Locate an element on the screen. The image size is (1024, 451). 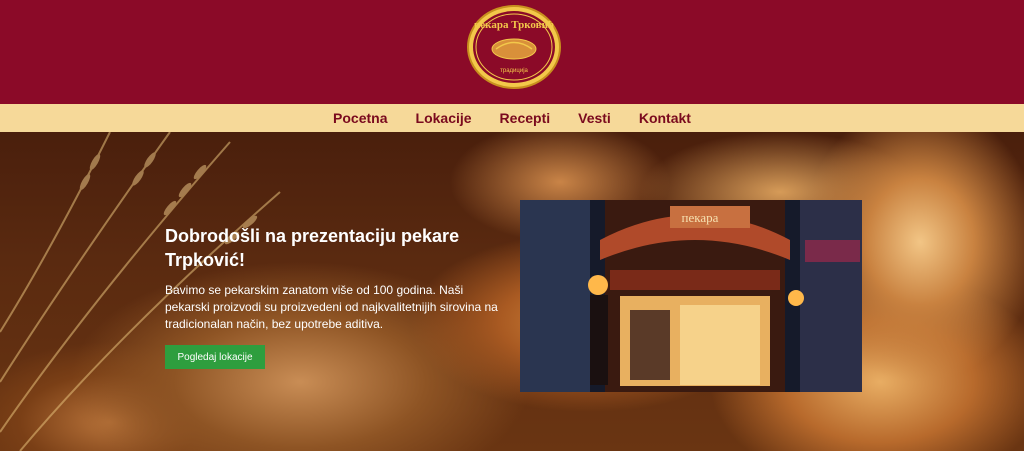
nav-item-kontakt: Kontakt is located at coordinates (665, 118).